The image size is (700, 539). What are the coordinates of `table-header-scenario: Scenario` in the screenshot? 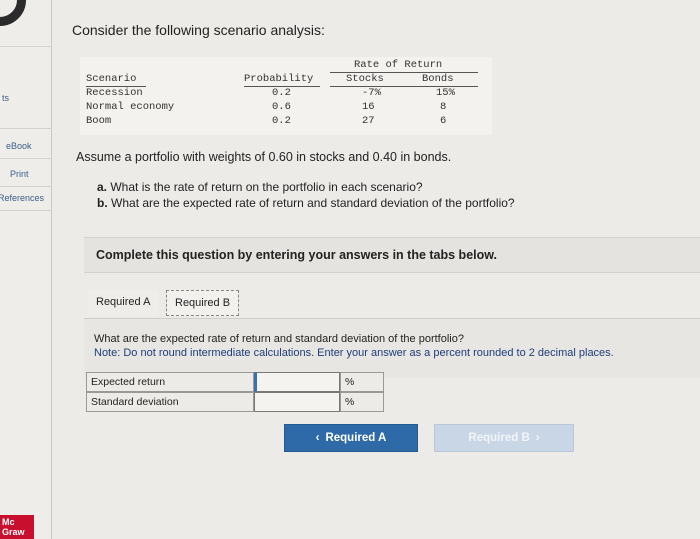 It's located at (111, 79).